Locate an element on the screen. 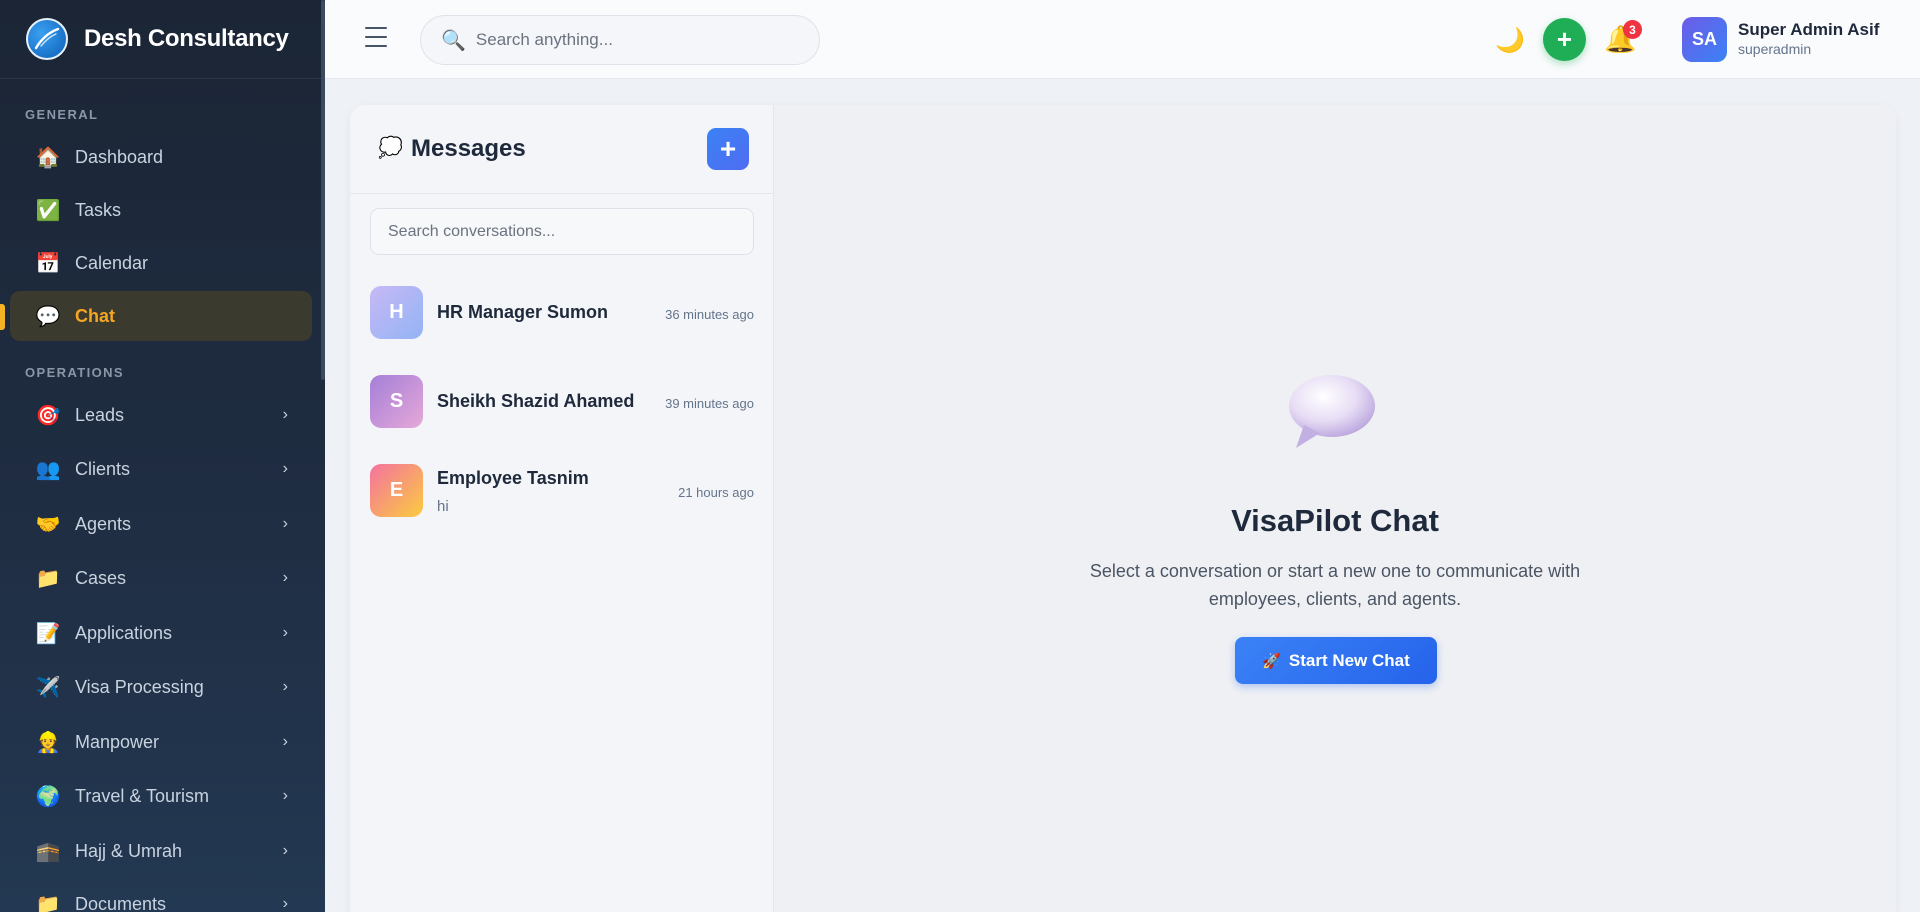 Image resolution: width=1920 pixels, height=912 pixels. notification-badge: 3 is located at coordinates (1632, 29).